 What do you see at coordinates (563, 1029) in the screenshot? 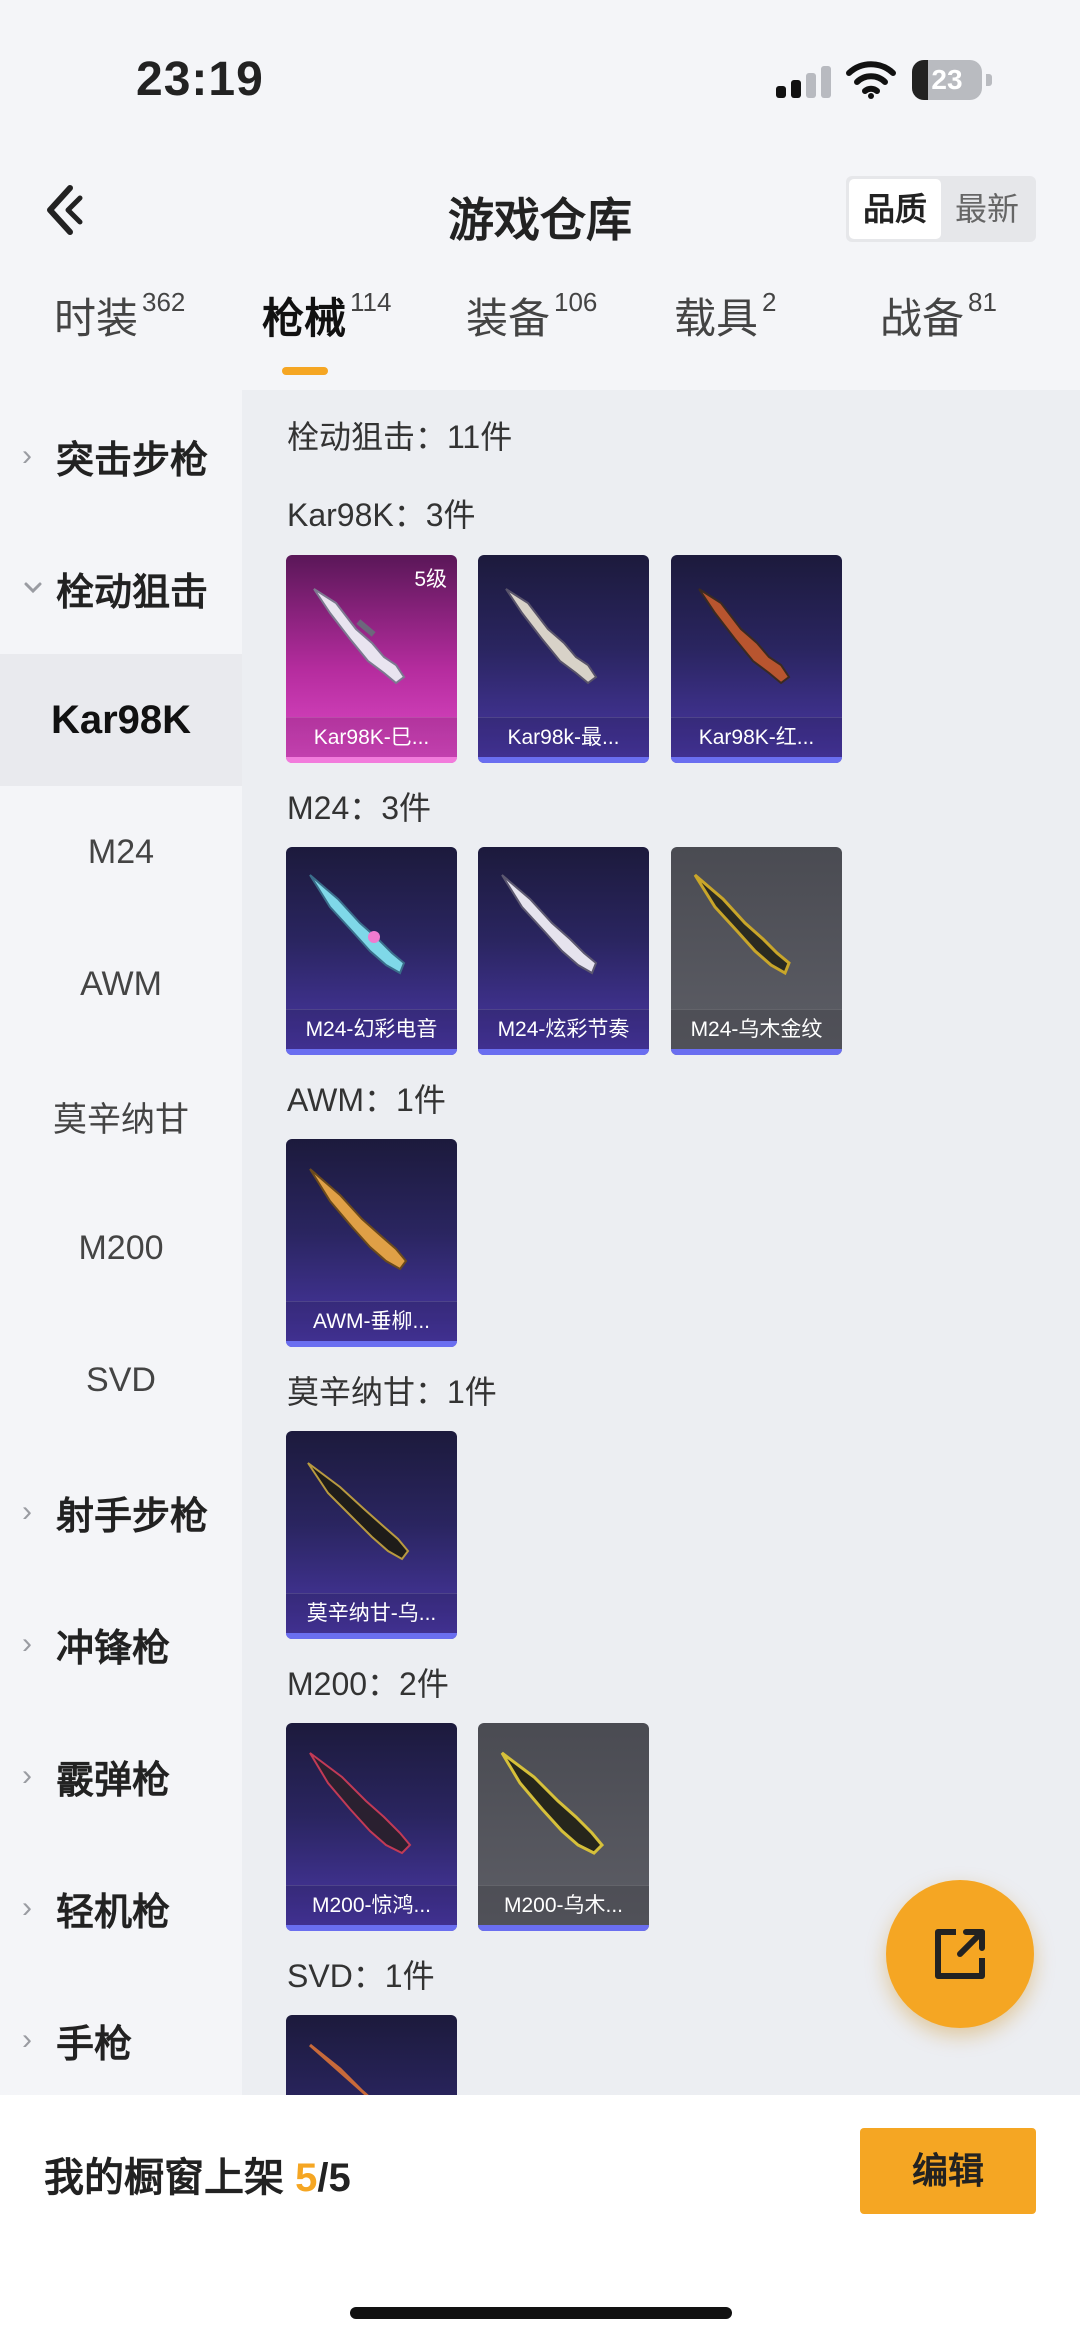
I see `item-name: M24-炫彩节奏` at bounding box center [563, 1029].